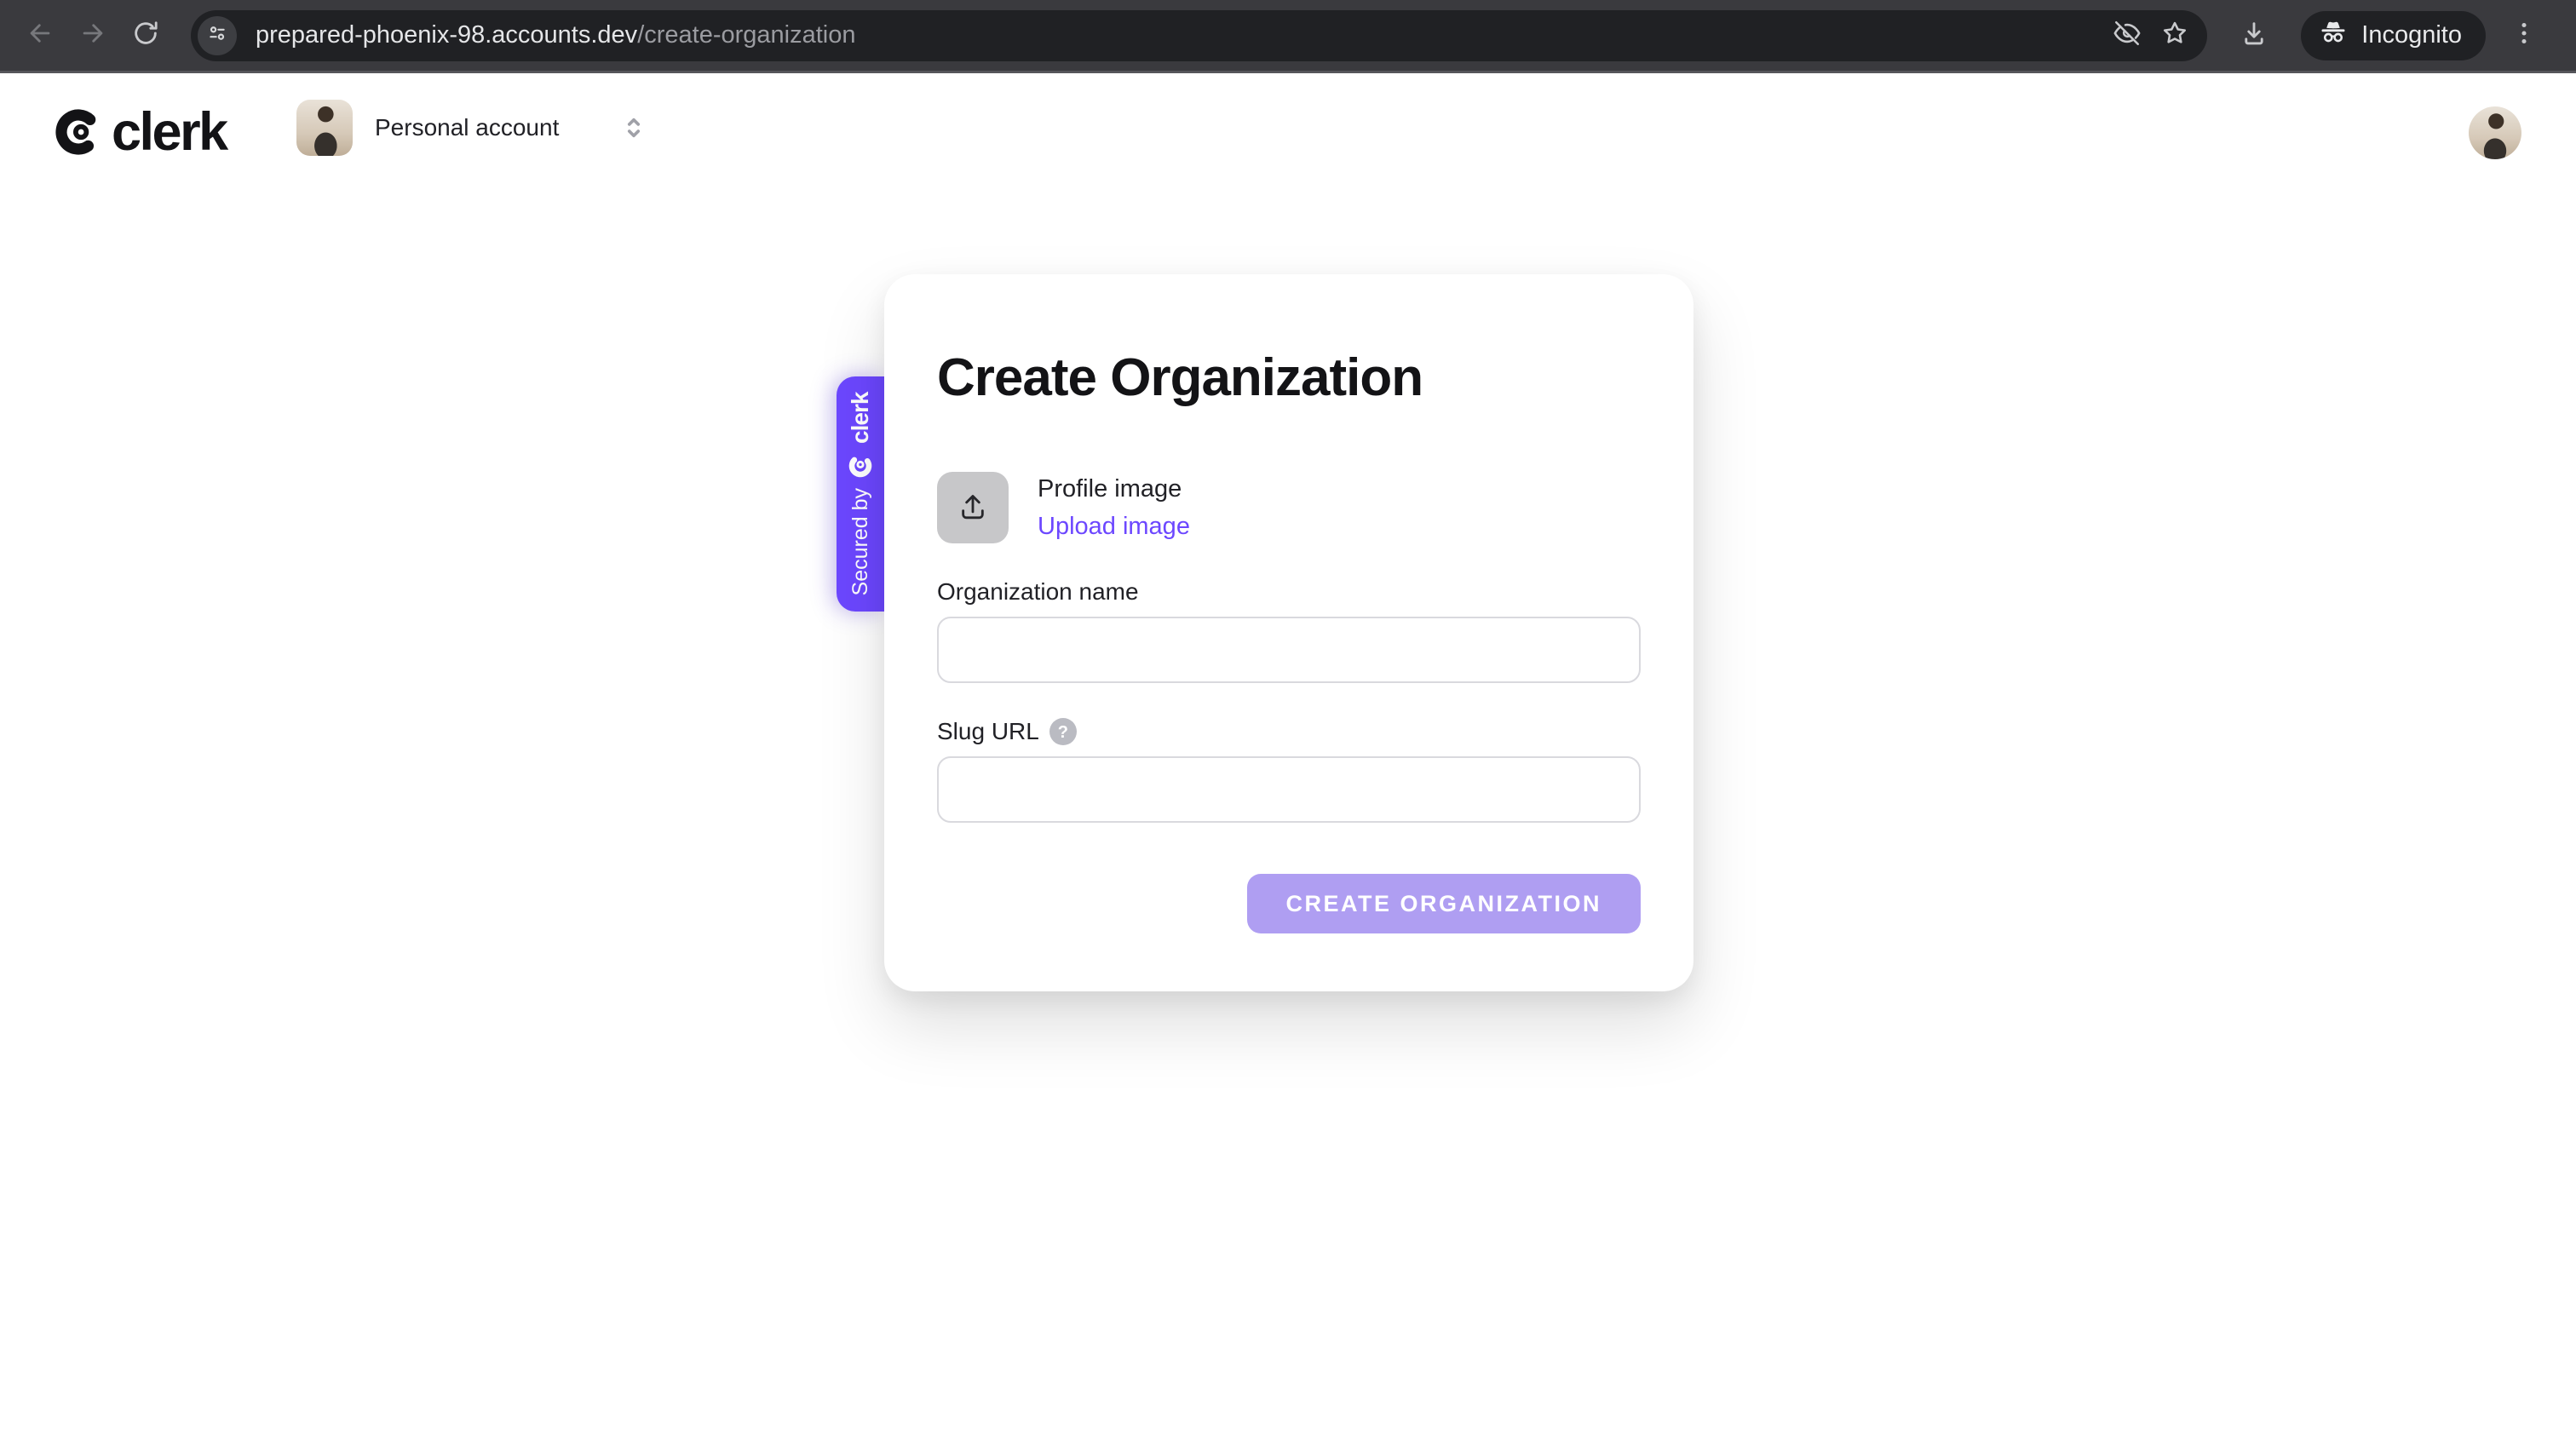 The width and height of the screenshot is (2576, 1453). What do you see at coordinates (2333, 36) in the screenshot?
I see `incognito-icon` at bounding box center [2333, 36].